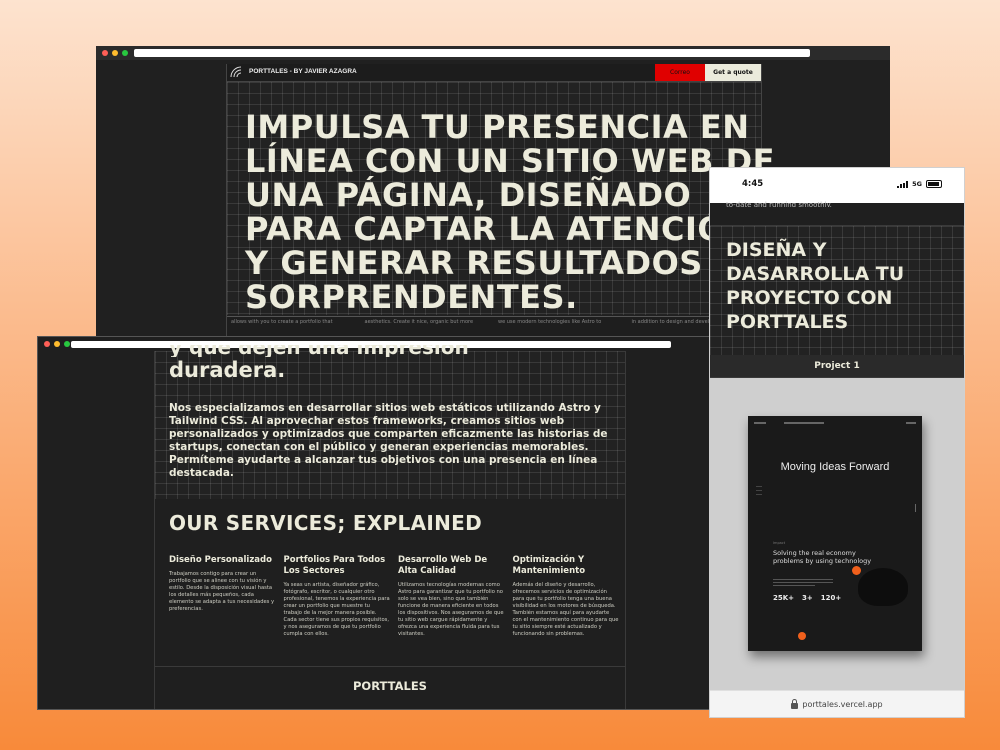 The image size is (1000, 750). I want to click on mockup-stats: 25K+ 3+ 120+, so click(807, 598).